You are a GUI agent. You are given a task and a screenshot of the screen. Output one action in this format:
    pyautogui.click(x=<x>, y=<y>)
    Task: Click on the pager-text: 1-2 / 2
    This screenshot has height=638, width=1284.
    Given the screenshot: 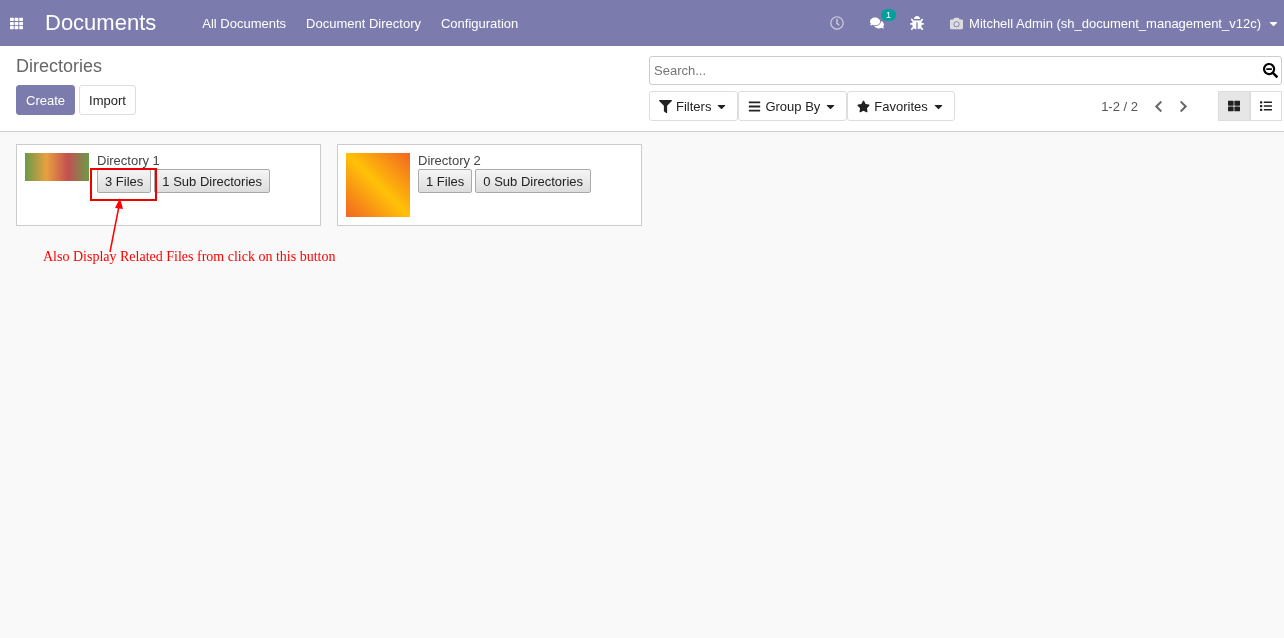 What is the action you would take?
    pyautogui.click(x=1119, y=106)
    